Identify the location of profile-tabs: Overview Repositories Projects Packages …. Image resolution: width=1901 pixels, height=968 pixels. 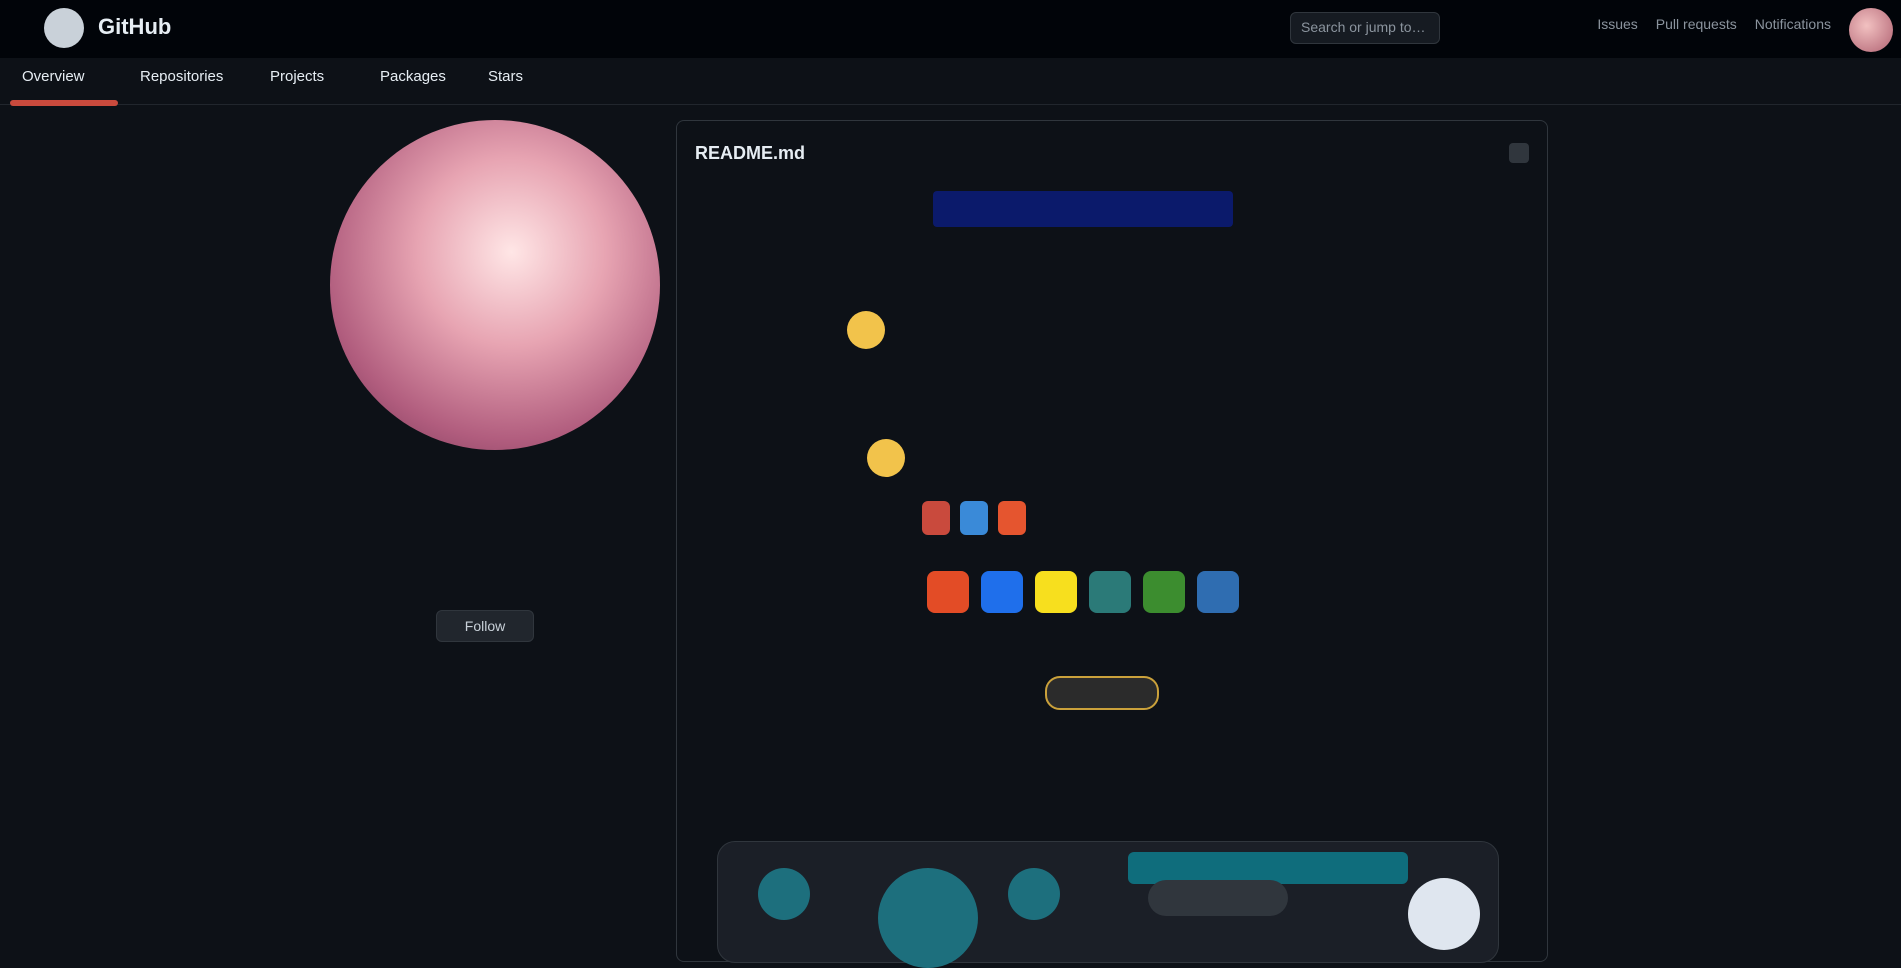
(950, 81).